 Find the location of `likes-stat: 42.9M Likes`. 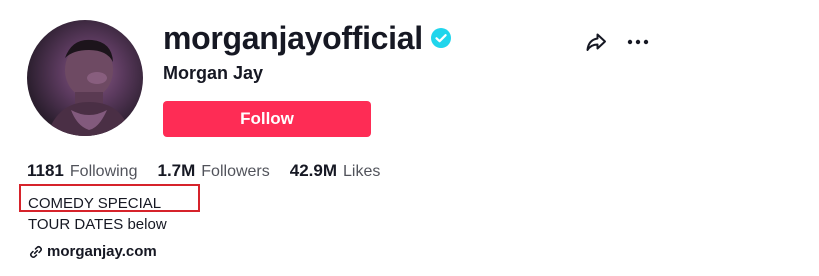

likes-stat: 42.9M Likes is located at coordinates (335, 171).